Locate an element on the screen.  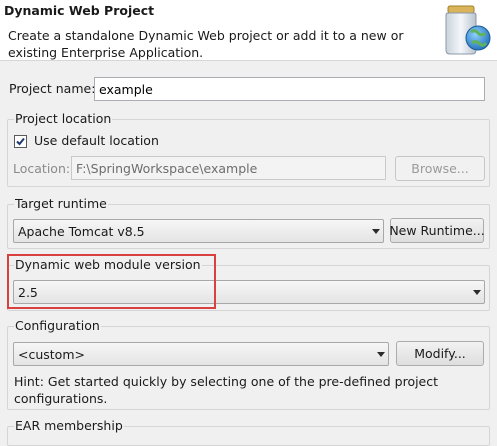
target-runtime-combo: Apache Tomcat v8.5 is located at coordinates (198, 231).